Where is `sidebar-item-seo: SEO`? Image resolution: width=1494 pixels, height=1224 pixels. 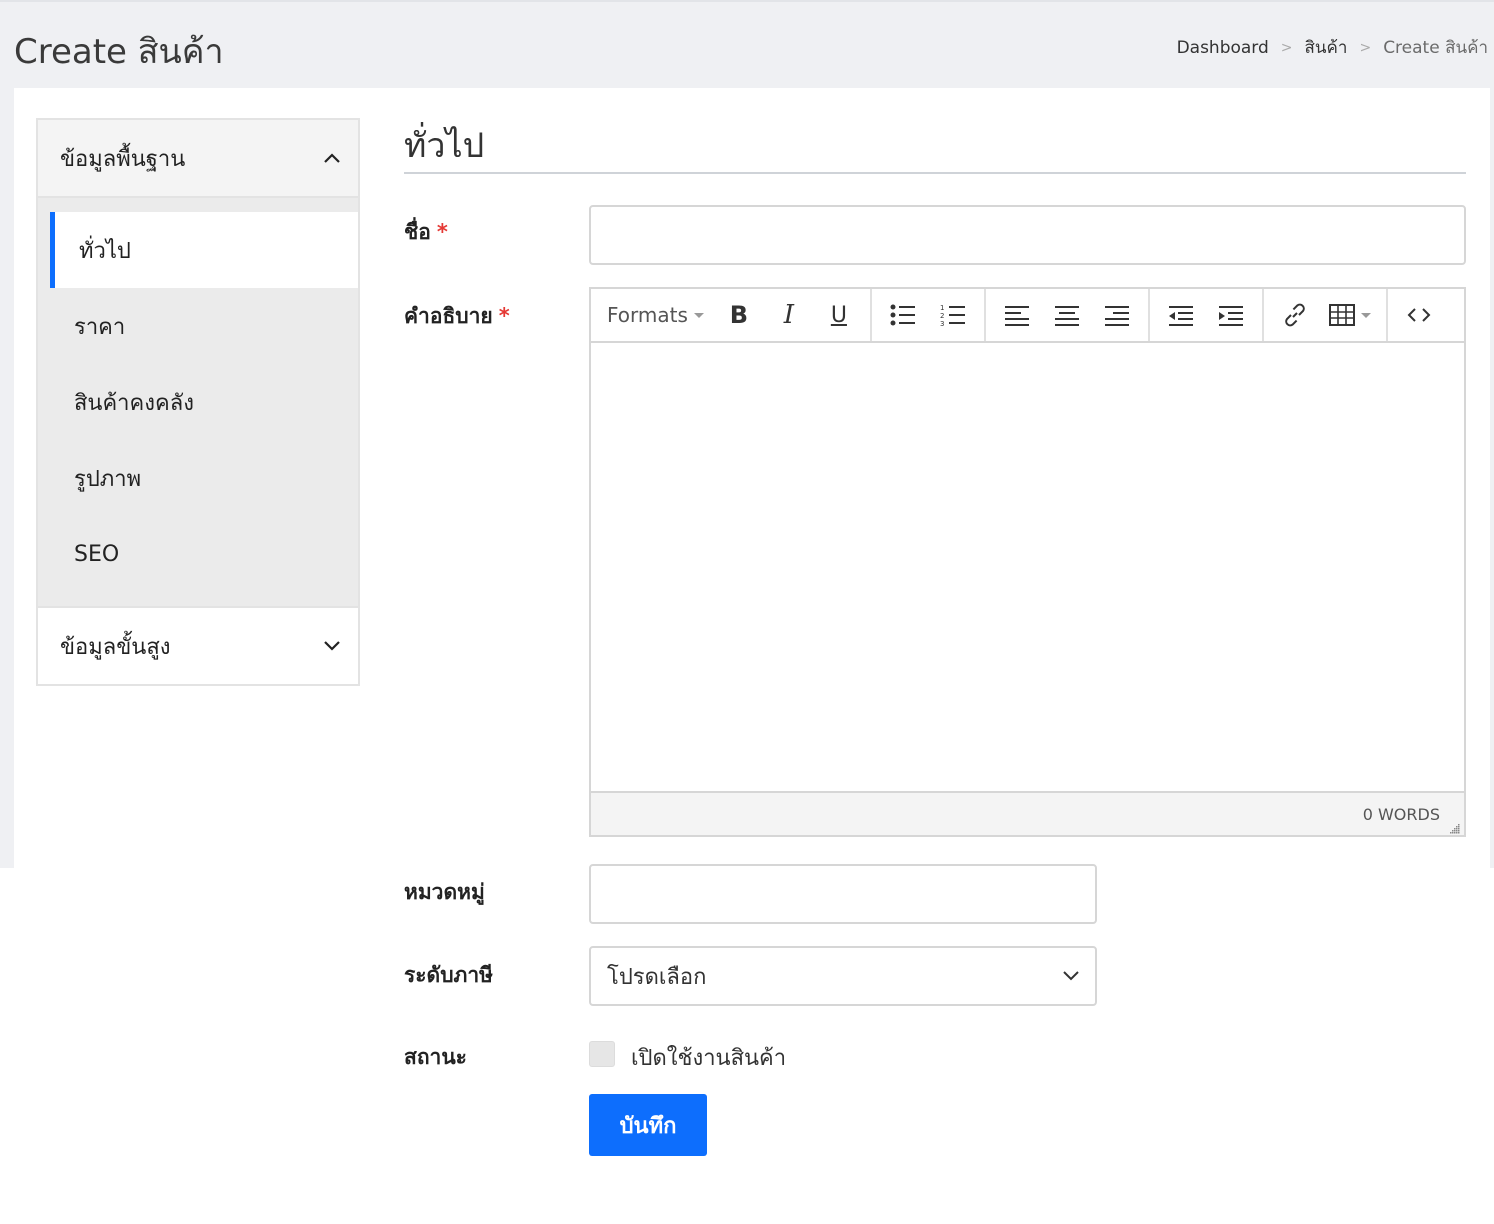
sidebar-item-seo: SEO is located at coordinates (198, 554).